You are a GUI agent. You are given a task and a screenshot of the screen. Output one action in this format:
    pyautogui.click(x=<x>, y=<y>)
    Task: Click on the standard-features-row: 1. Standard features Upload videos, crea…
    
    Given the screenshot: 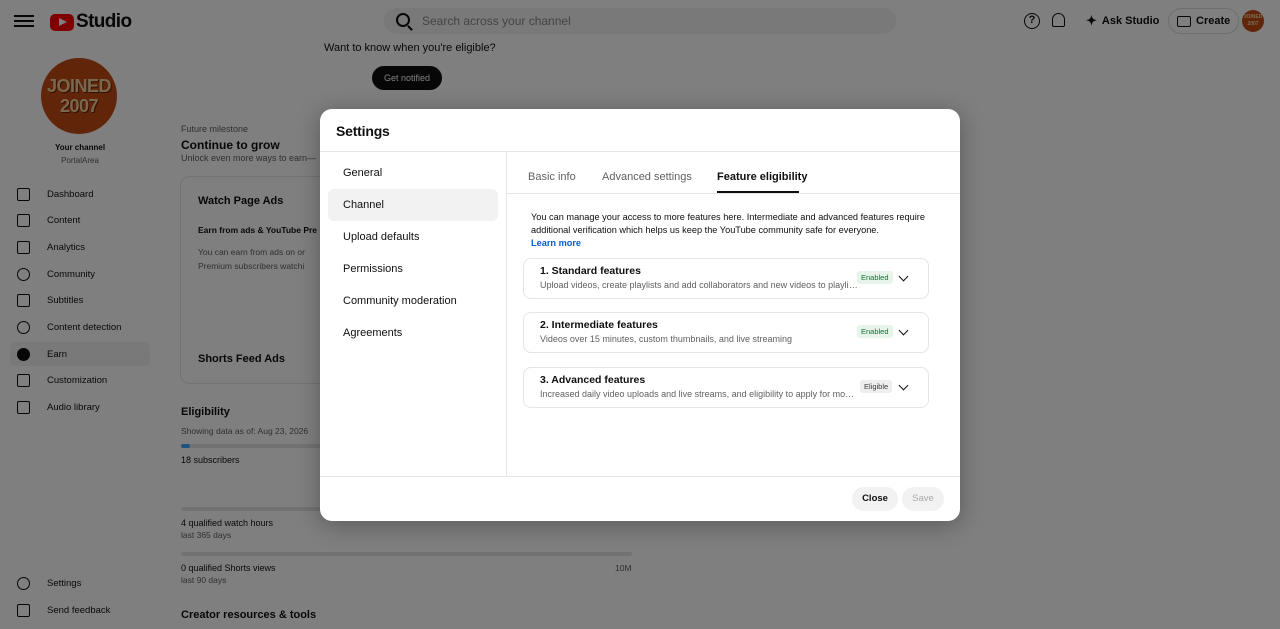 What is the action you would take?
    pyautogui.click(x=726, y=278)
    